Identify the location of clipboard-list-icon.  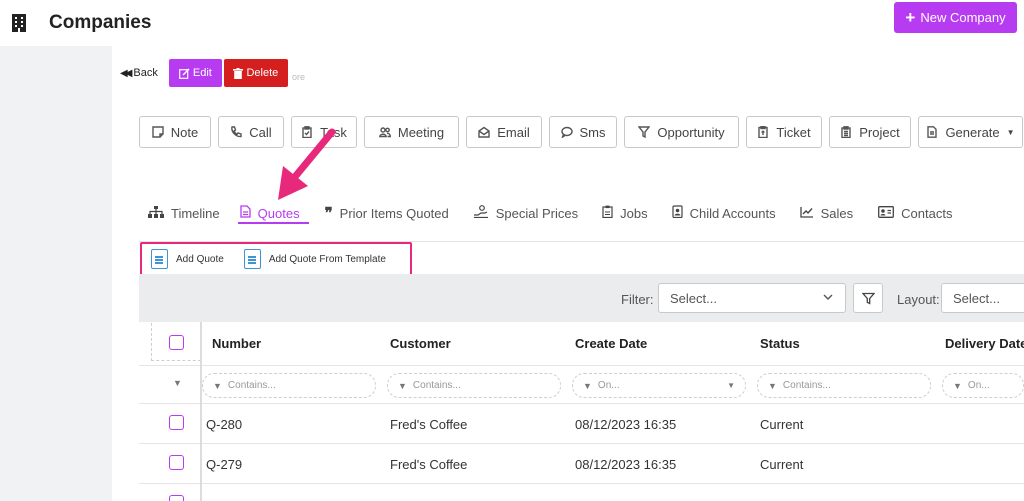
(846, 132).